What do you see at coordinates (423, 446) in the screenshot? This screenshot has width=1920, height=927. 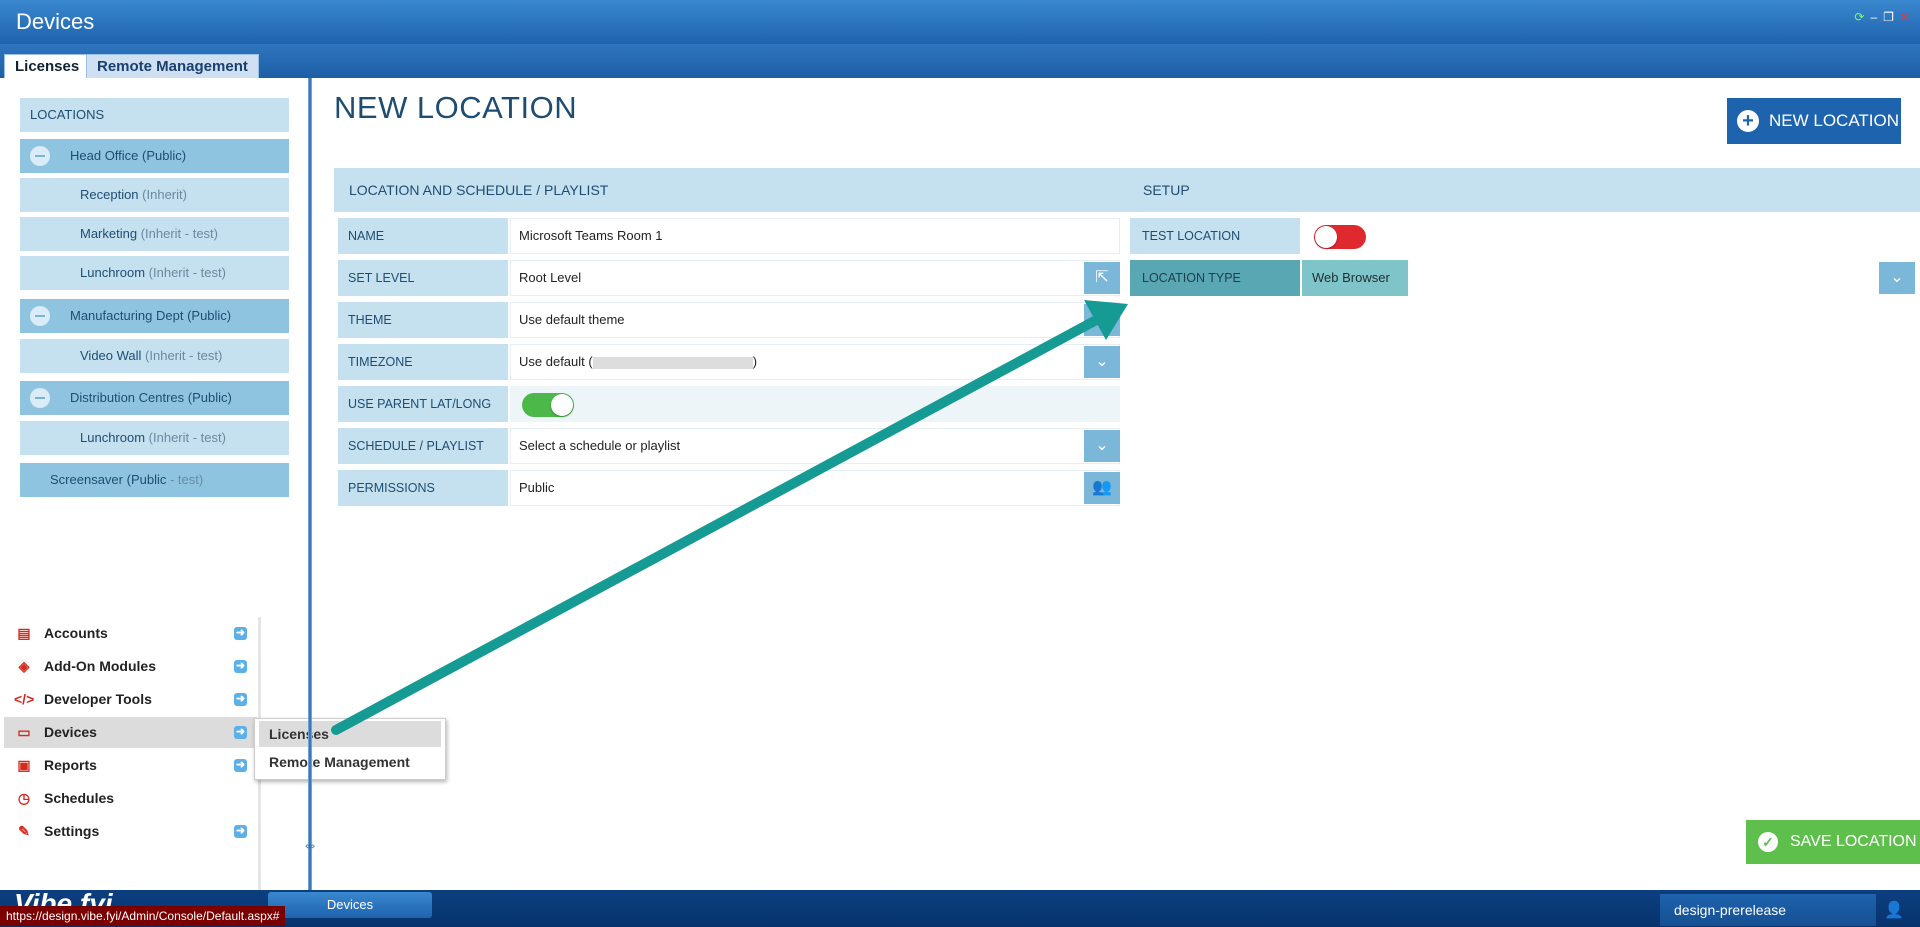 I see `schedule-playlist-label: SCHEDULE / PLAYLIST` at bounding box center [423, 446].